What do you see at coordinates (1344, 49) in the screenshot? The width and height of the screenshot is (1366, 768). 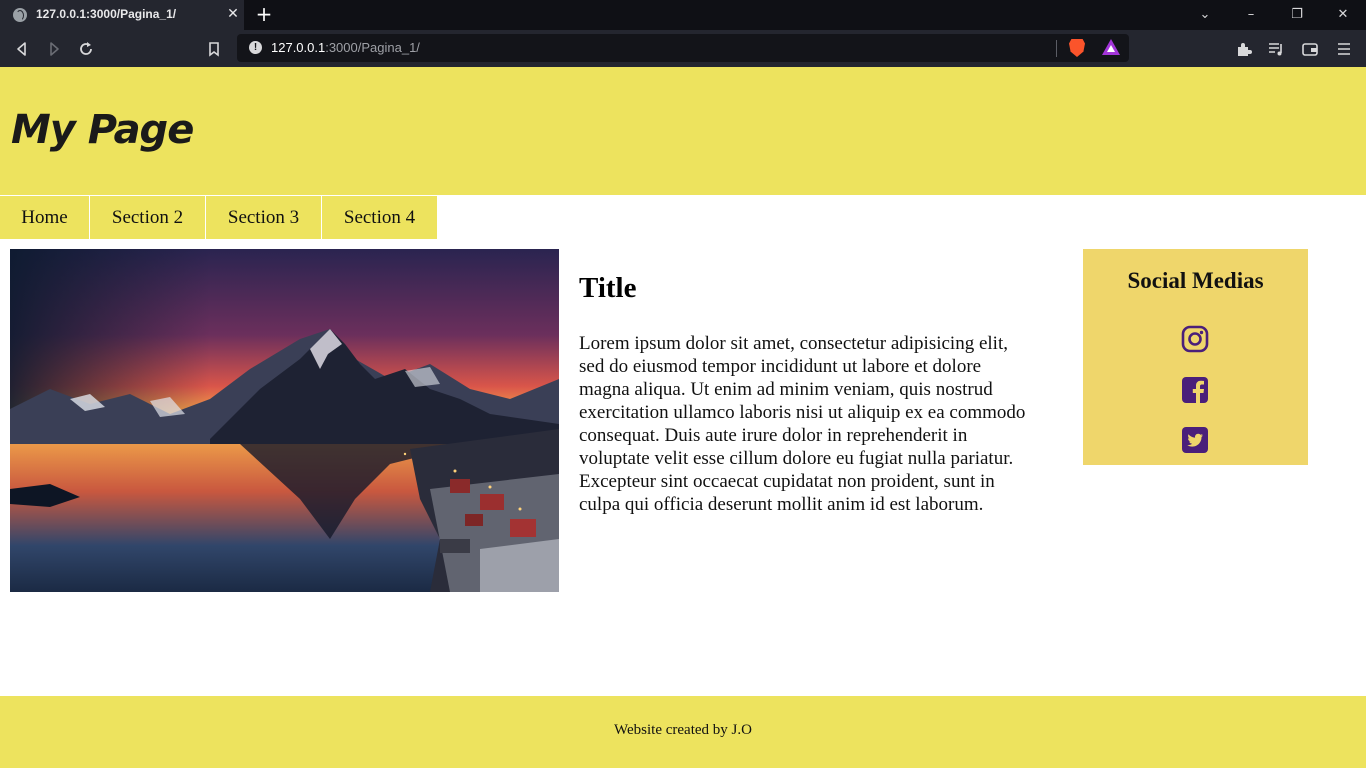 I see `menu-icon` at bounding box center [1344, 49].